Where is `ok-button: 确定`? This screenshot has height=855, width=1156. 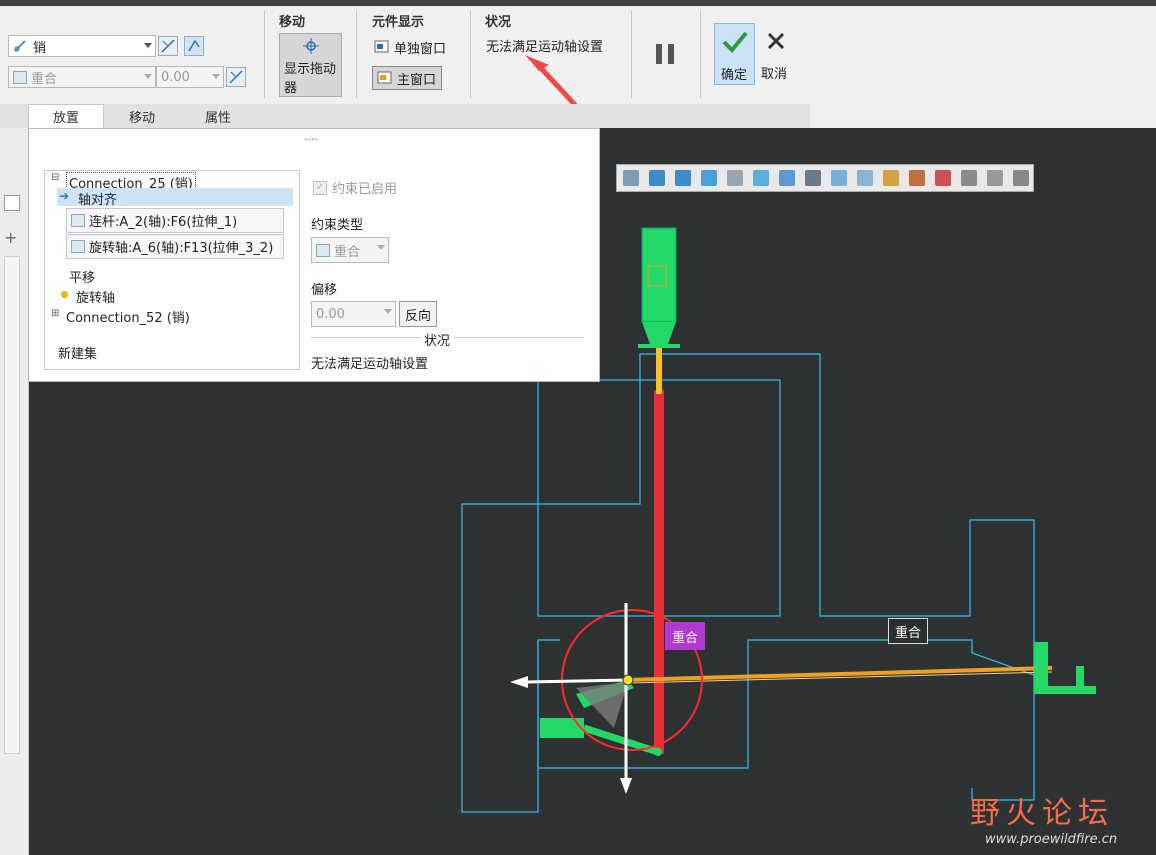
ok-button: 确定 is located at coordinates (734, 54).